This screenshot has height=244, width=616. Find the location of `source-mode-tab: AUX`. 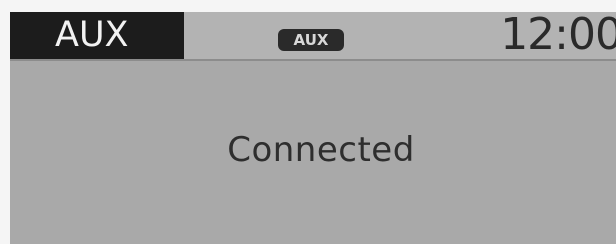

source-mode-tab: AUX is located at coordinates (97, 35).